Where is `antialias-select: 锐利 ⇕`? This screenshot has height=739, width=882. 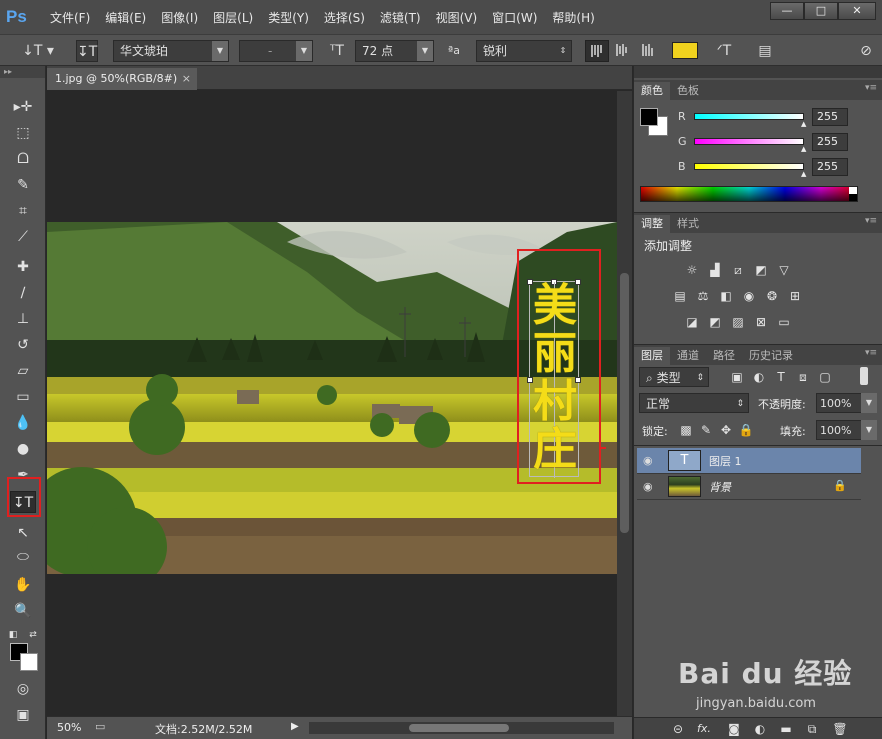
antialias-select: 锐利 ⇕ is located at coordinates (524, 51).